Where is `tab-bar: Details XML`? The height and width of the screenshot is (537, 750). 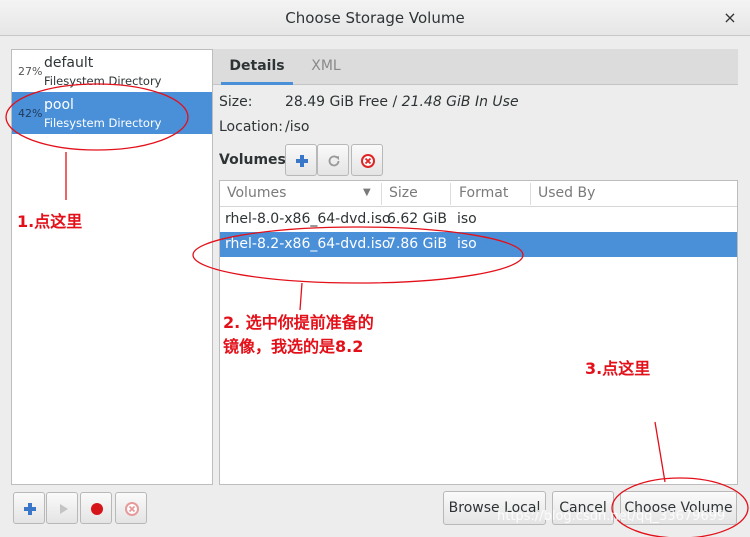
tab-bar: Details XML is located at coordinates (475, 67).